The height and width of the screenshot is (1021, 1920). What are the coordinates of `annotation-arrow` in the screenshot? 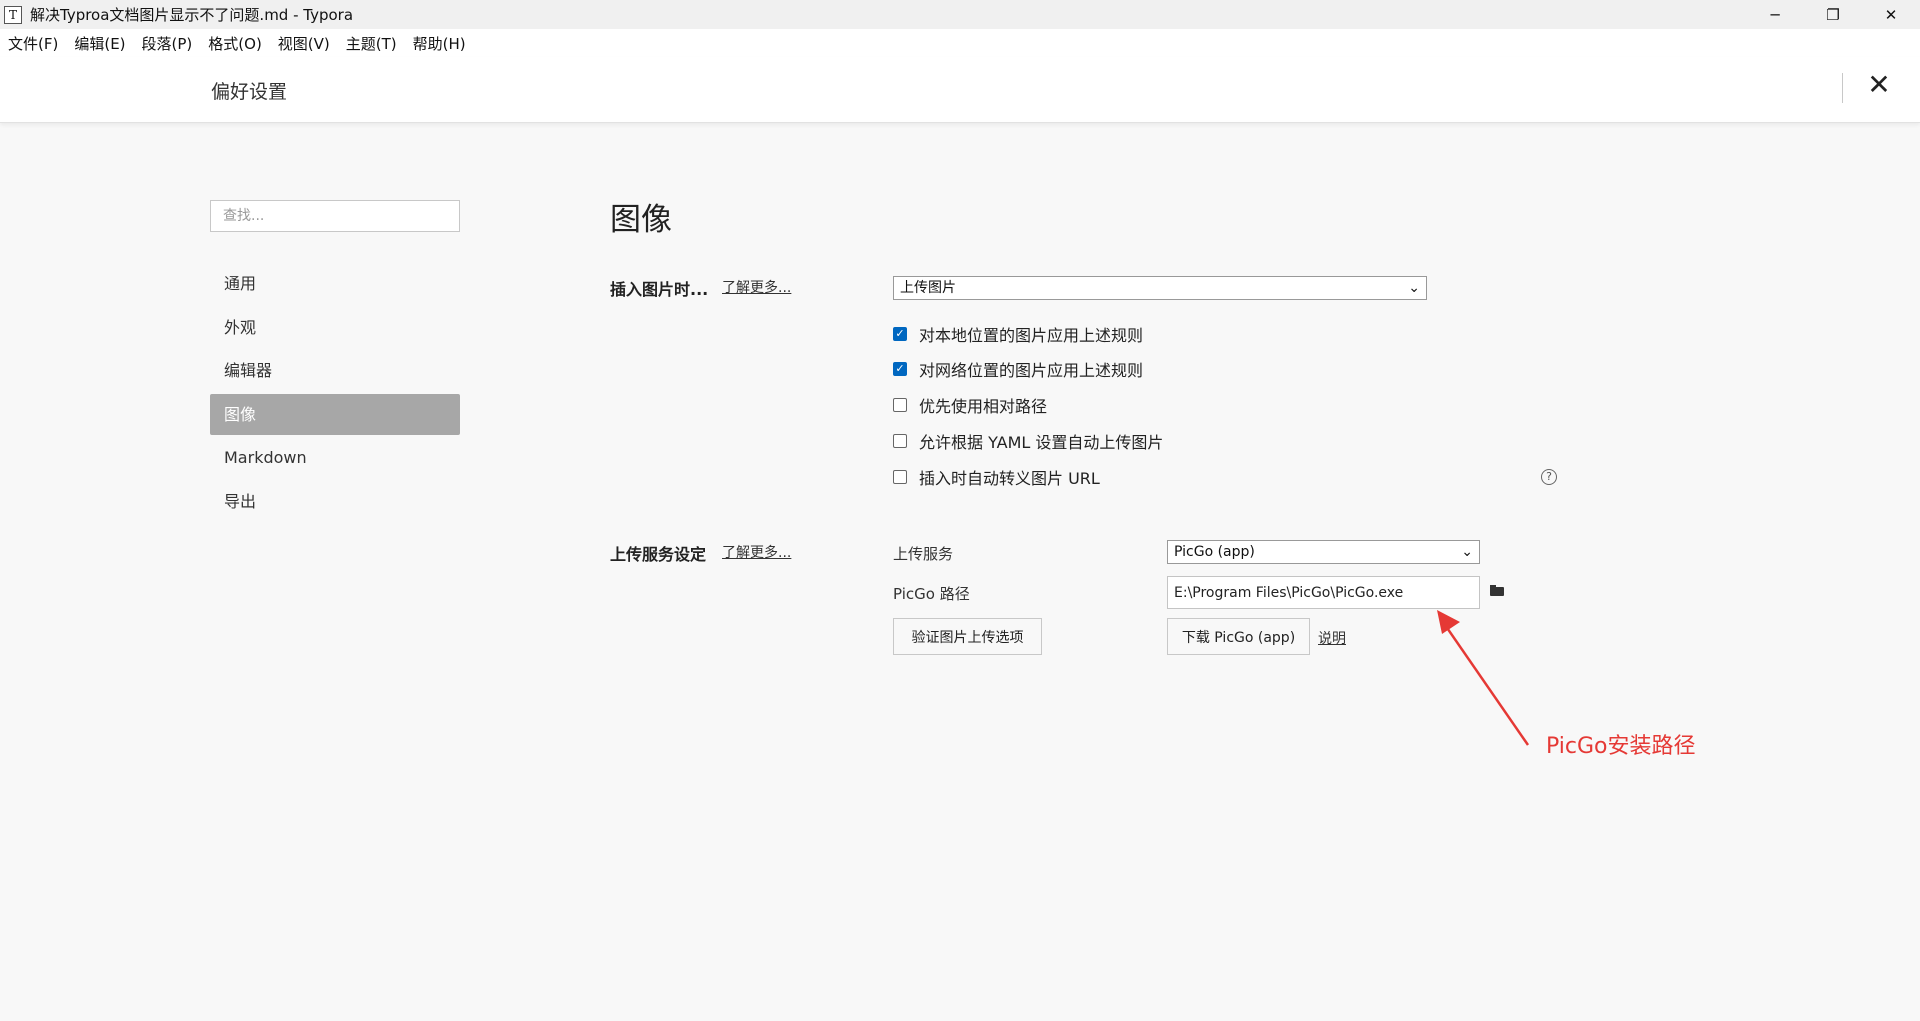 It's located at (1483, 678).